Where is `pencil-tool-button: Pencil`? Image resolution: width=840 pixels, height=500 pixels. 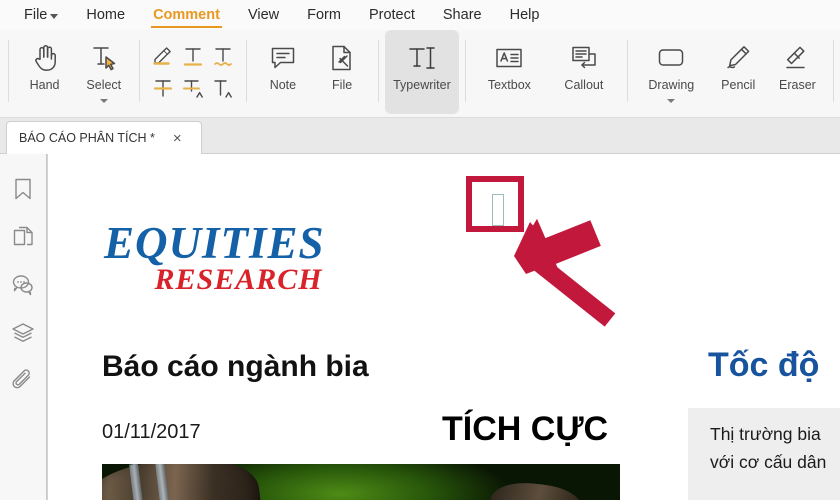
pencil-tool-button: Pencil is located at coordinates (738, 72).